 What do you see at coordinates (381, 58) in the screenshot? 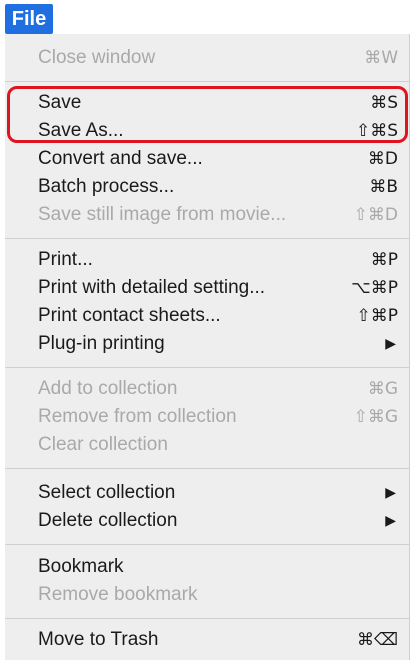
I see `menu-item-shortcut: ⌘W` at bounding box center [381, 58].